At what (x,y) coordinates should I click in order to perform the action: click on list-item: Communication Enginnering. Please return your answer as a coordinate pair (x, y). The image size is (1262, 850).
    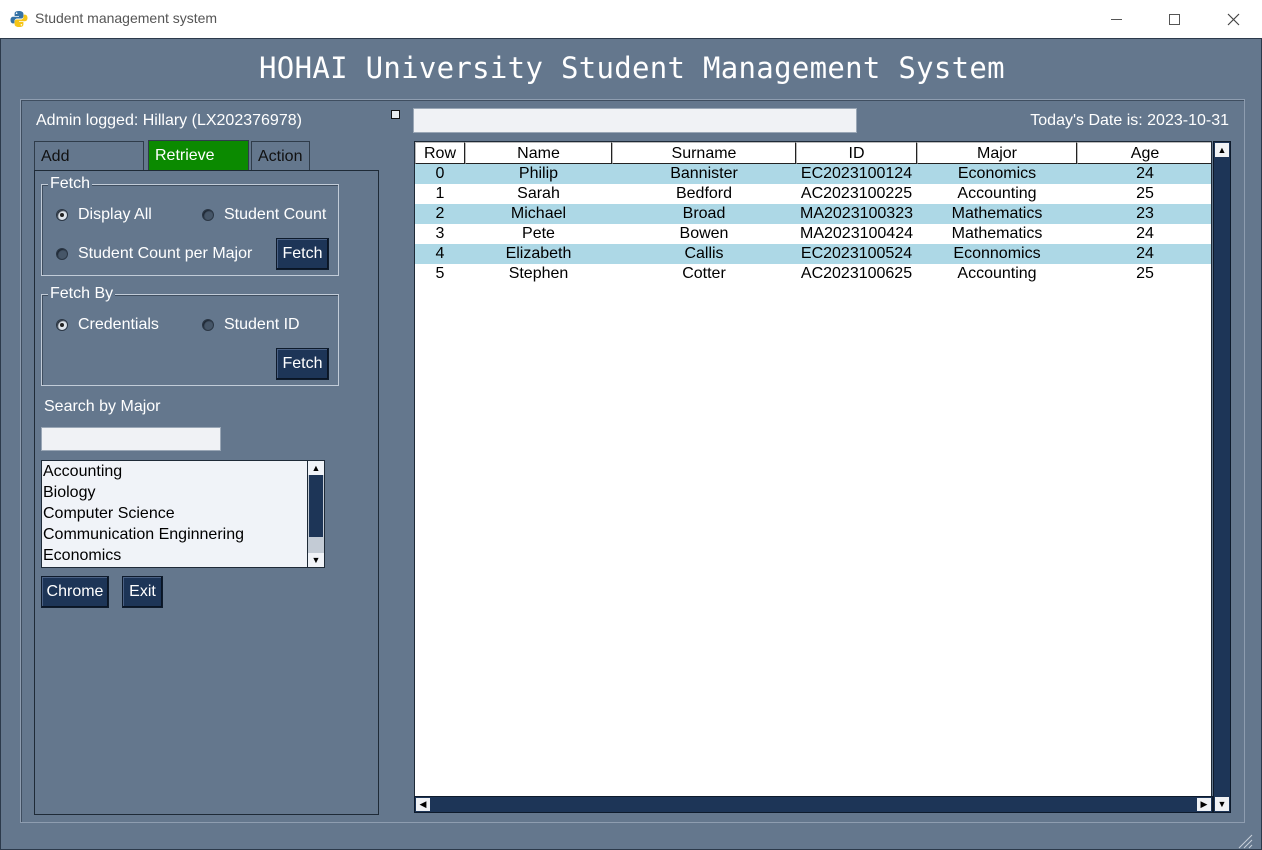
    Looking at the image, I should click on (143, 535).